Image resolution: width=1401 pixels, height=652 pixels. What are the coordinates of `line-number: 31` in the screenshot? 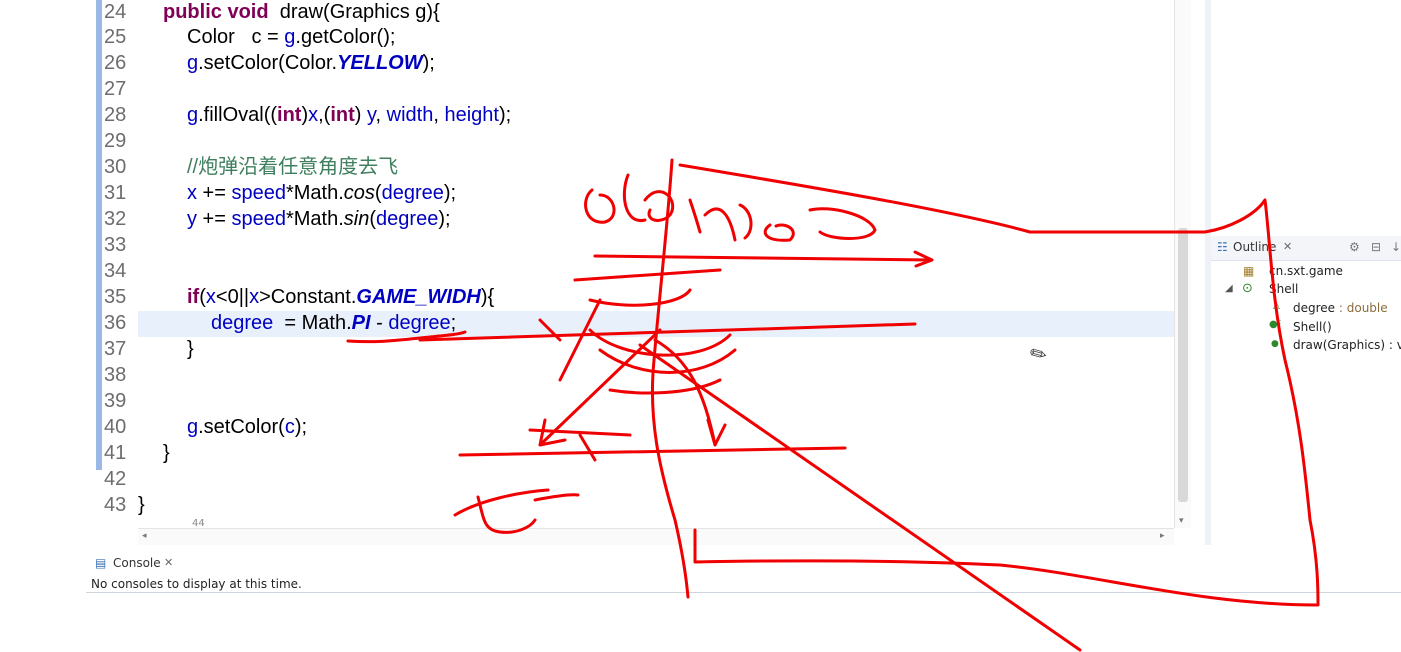 It's located at (115, 193).